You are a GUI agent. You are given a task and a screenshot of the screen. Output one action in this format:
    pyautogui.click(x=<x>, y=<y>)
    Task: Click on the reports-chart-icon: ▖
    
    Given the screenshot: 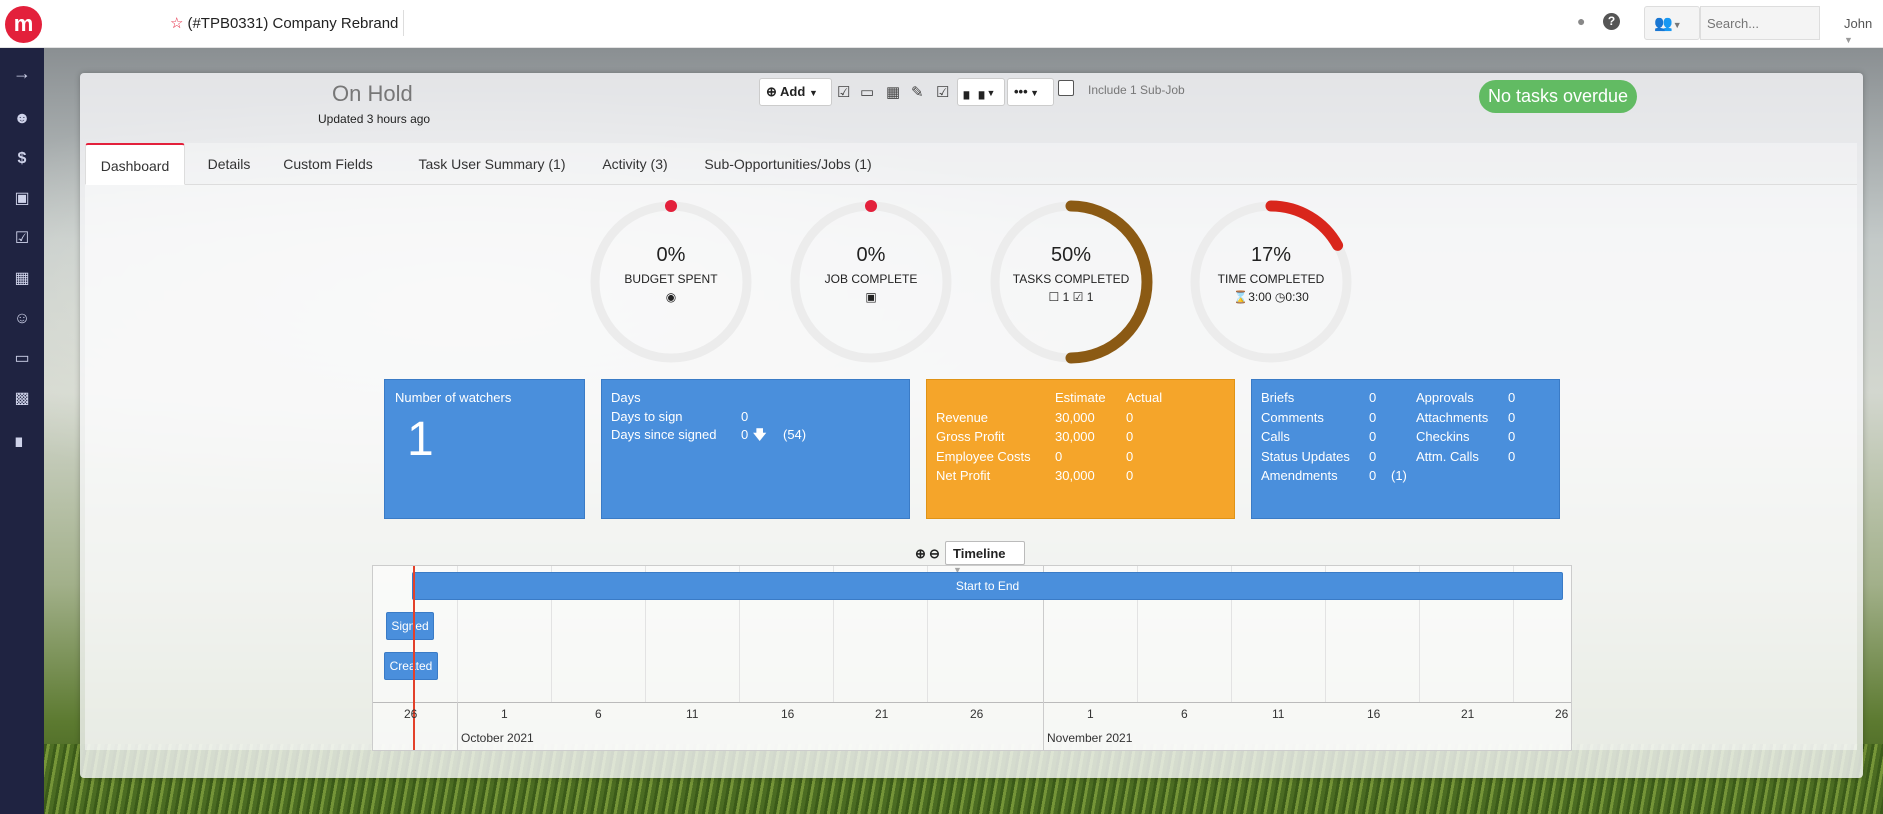 What is the action you would take?
    pyautogui.click(x=22, y=439)
    